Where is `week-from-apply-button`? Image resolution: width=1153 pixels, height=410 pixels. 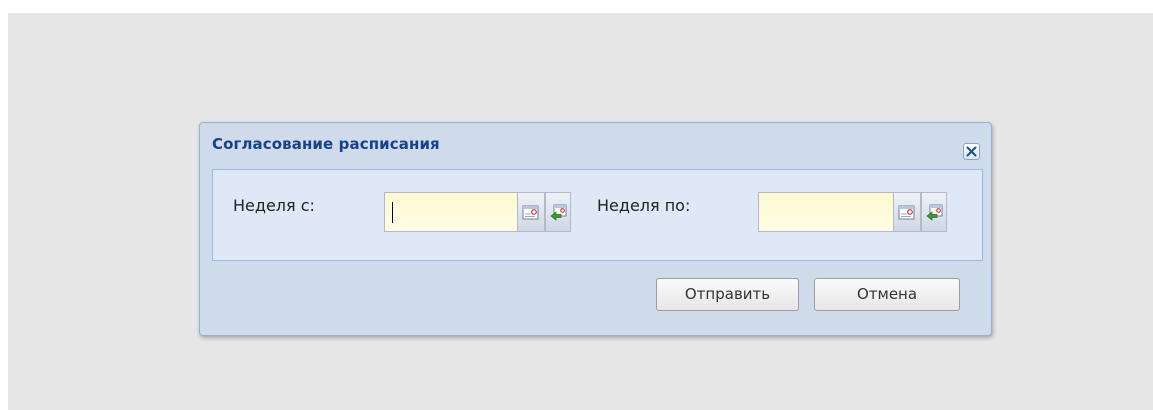
week-from-apply-button is located at coordinates (558, 212).